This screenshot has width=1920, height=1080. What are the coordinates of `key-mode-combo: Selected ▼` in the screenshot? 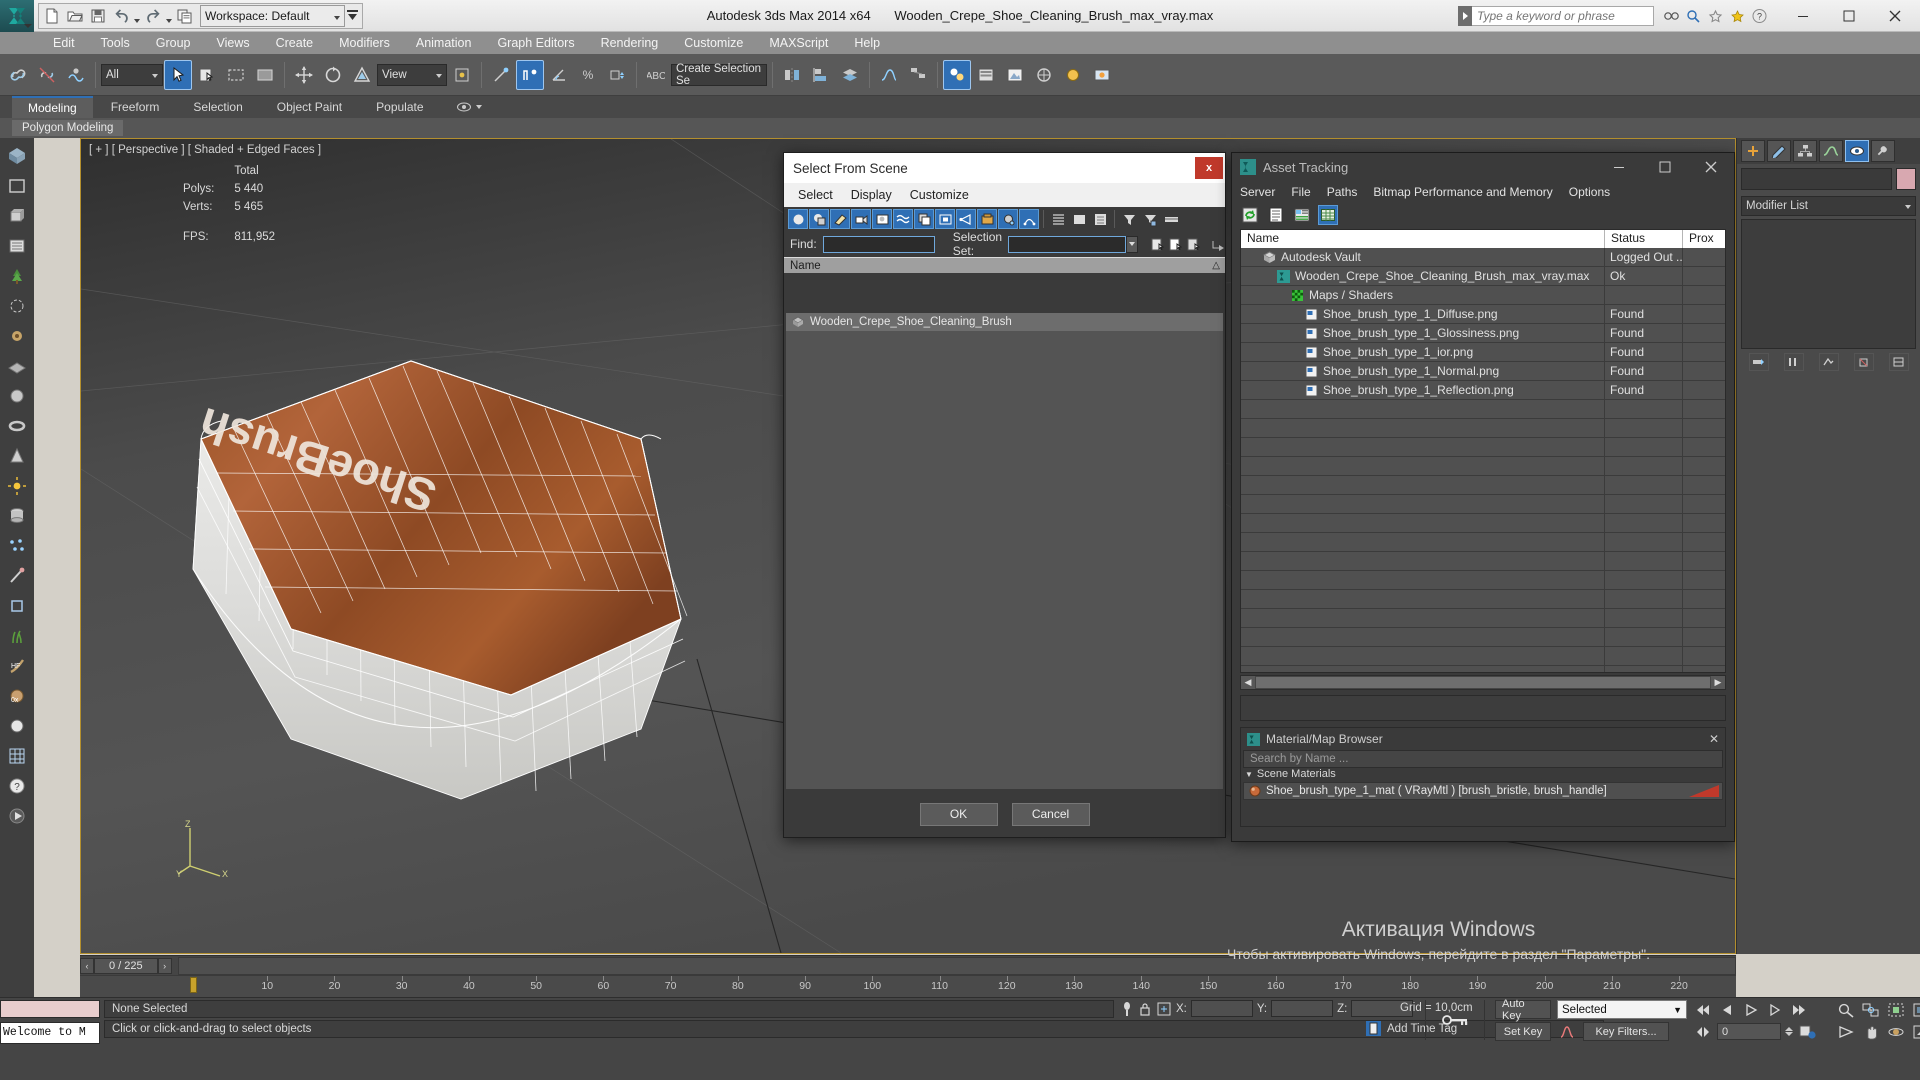 It's located at (1622, 1009).